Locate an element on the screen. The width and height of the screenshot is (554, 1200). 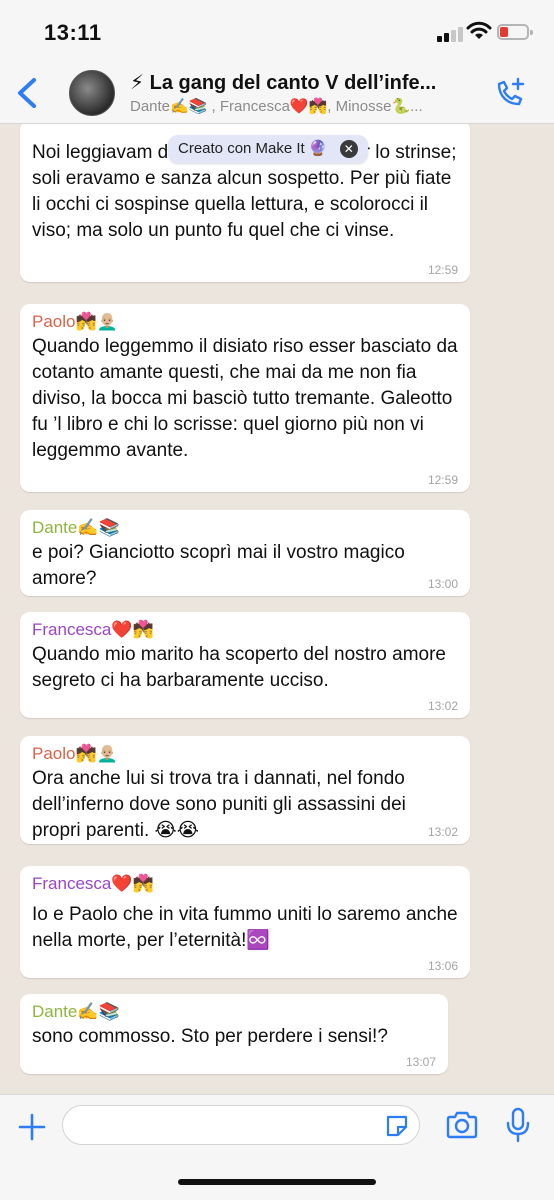
message-input is located at coordinates (241, 1125).